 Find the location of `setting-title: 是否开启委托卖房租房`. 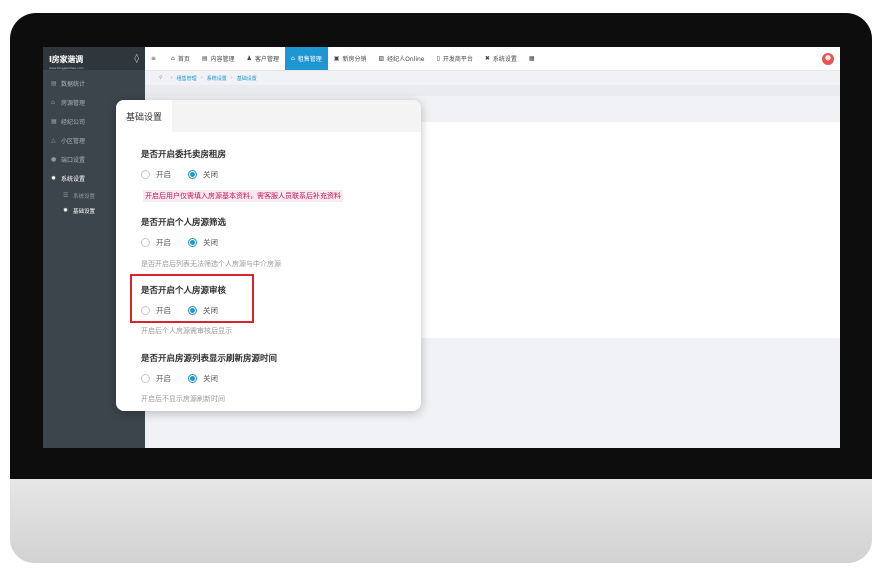

setting-title: 是否开启委托卖房租房 is located at coordinates (184, 155).